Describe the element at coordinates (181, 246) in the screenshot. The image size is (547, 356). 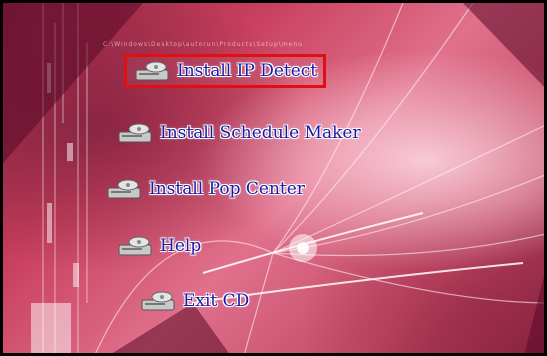
I see `menu-item-label: Help` at that location.